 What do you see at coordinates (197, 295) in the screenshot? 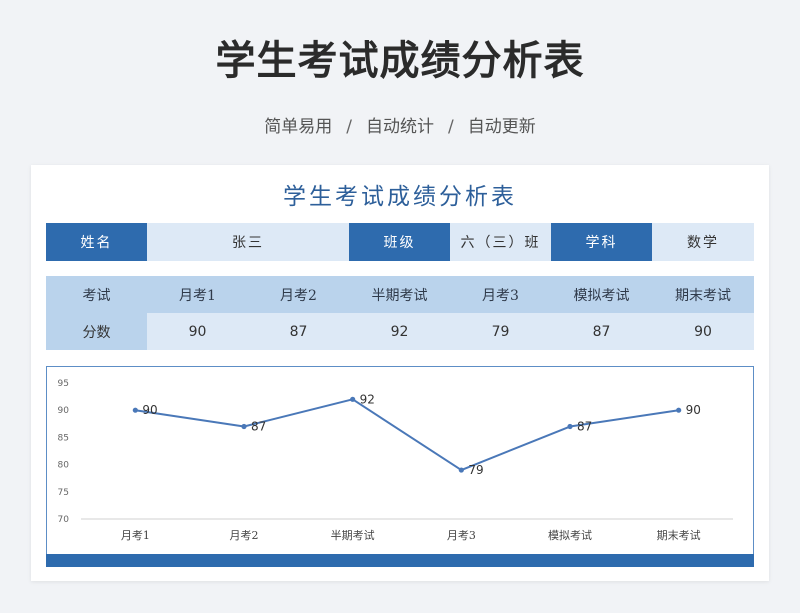
I see `exam-header-cell: 月考1` at bounding box center [197, 295].